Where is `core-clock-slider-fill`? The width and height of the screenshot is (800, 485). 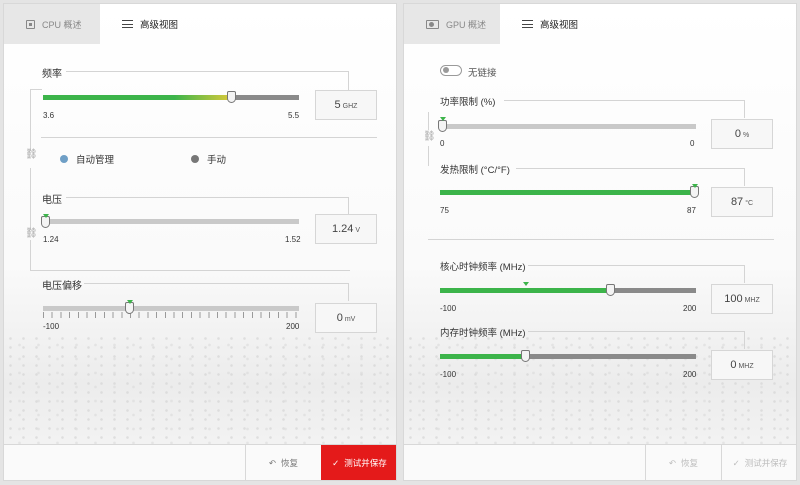 core-clock-slider-fill is located at coordinates (525, 290).